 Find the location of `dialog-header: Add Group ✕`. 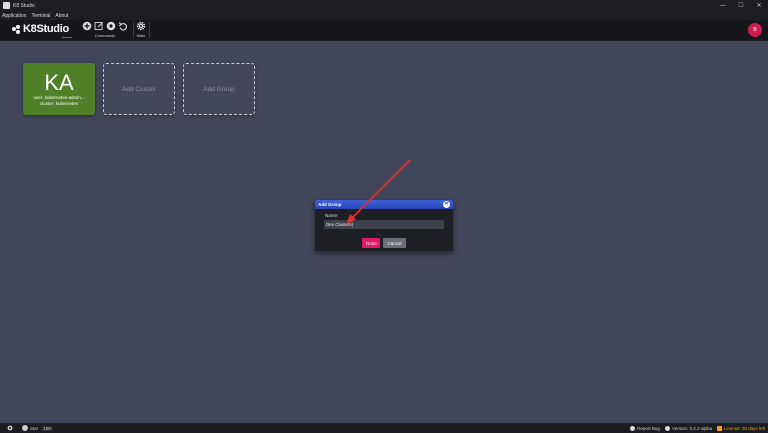

dialog-header: Add Group ✕ is located at coordinates (384, 204).